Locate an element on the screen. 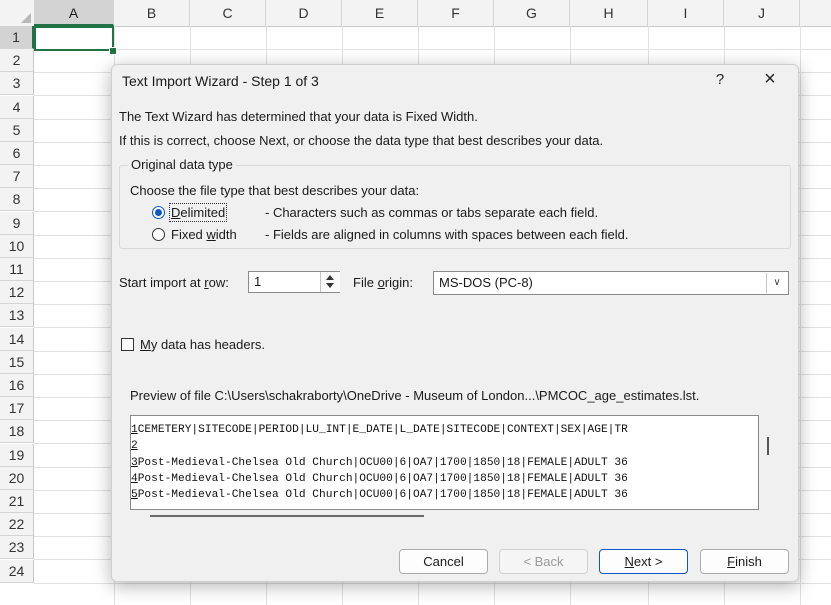  column-header: J is located at coordinates (762, 13).